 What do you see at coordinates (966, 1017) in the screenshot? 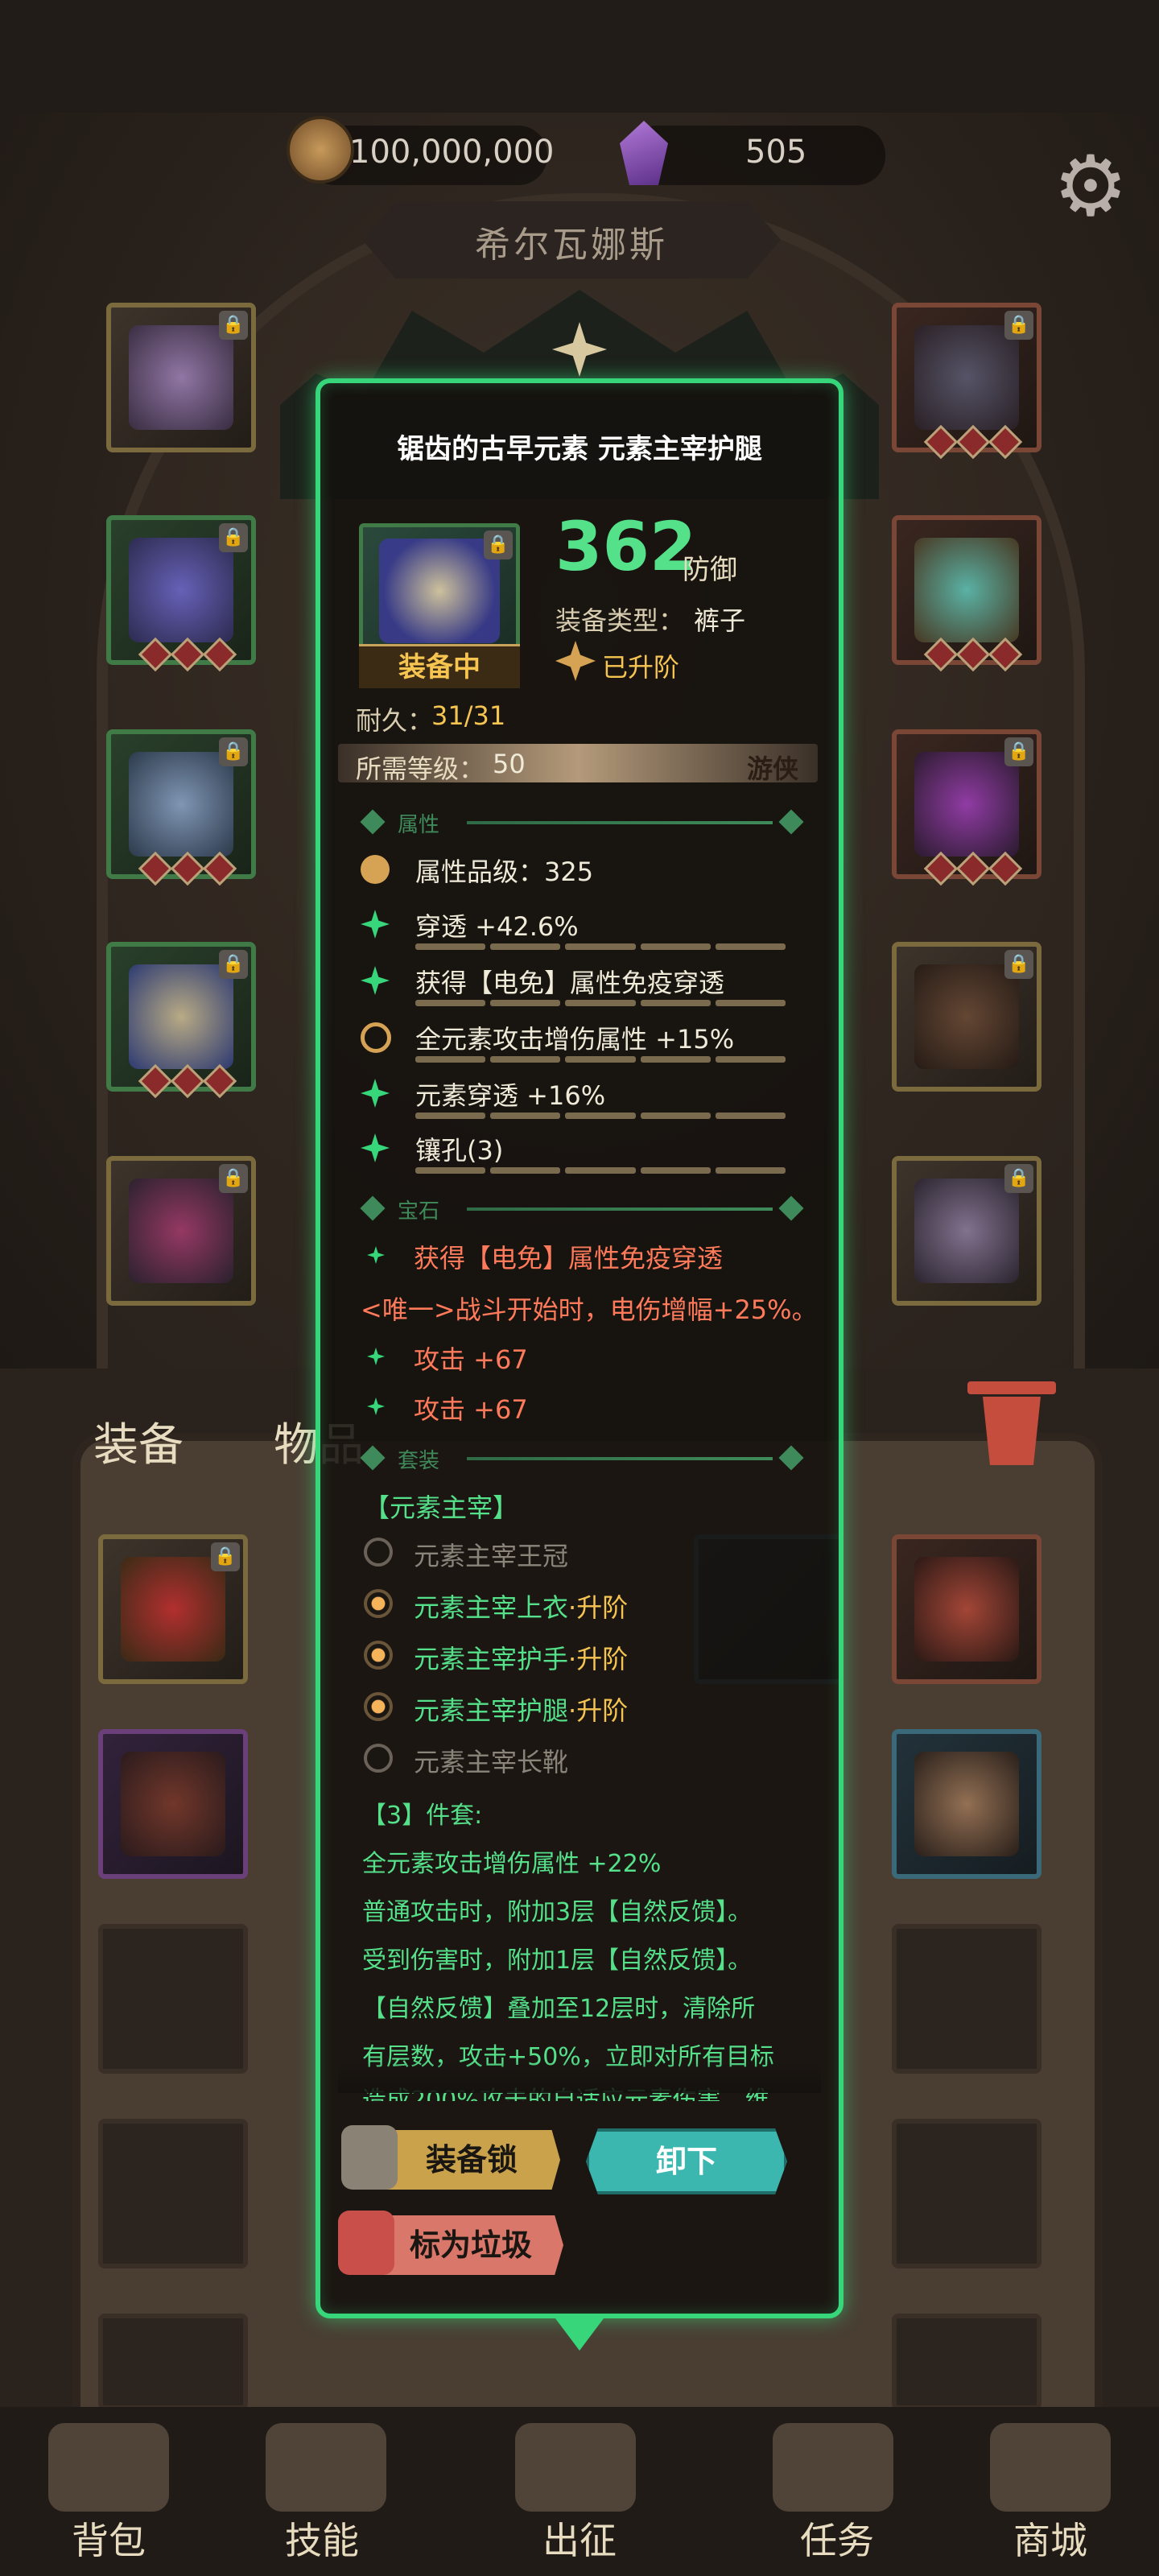
I see `equipment-slot-bow: 🔒` at bounding box center [966, 1017].